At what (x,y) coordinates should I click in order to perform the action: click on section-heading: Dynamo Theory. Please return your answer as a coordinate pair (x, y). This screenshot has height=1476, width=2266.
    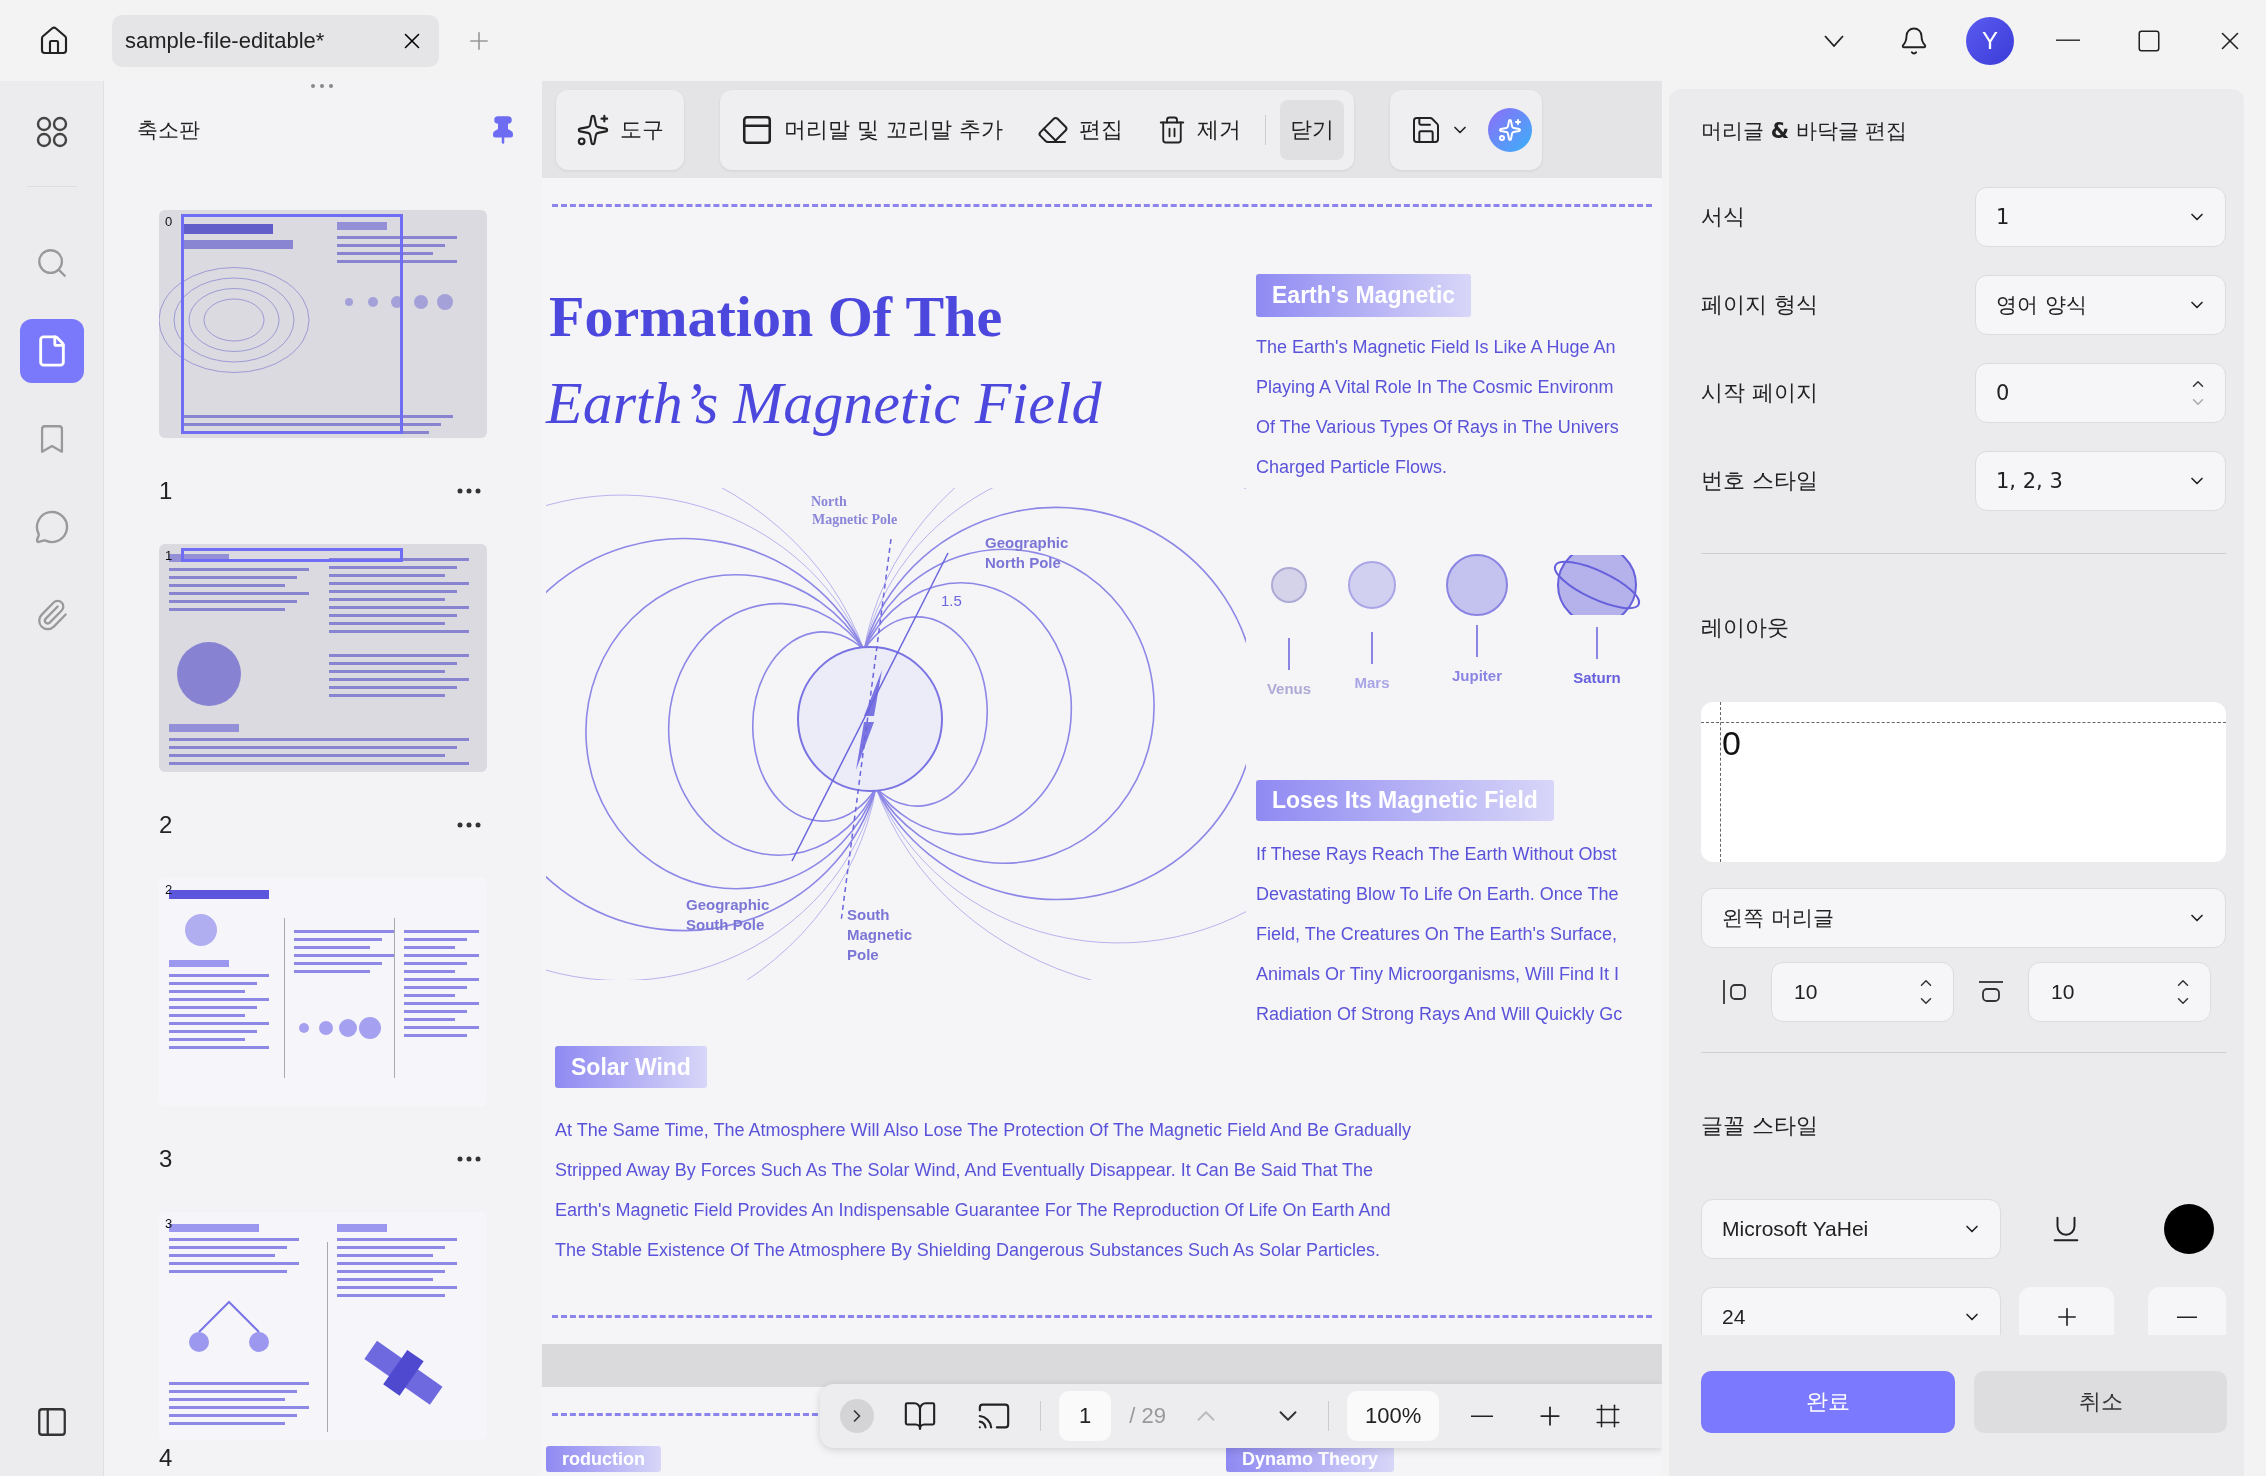
    Looking at the image, I should click on (1310, 1459).